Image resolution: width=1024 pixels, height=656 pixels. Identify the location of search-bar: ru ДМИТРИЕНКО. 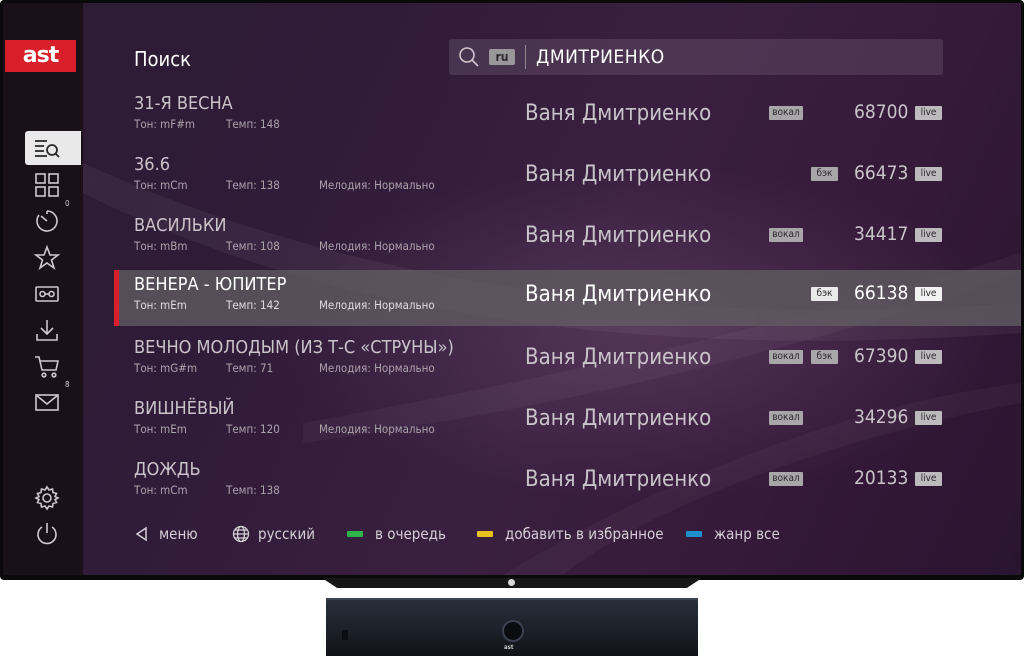
(696, 57).